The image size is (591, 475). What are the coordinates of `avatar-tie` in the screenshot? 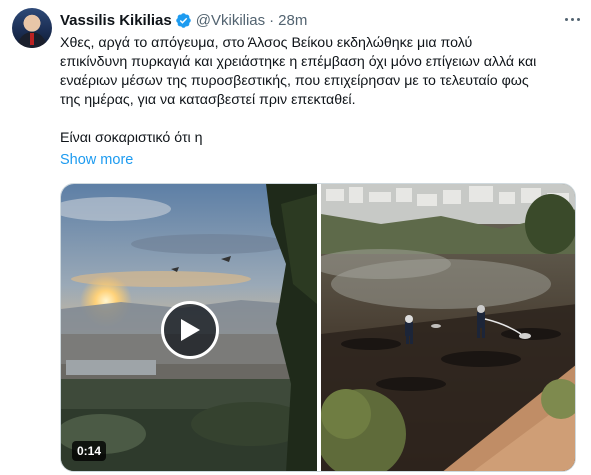 It's located at (32, 39).